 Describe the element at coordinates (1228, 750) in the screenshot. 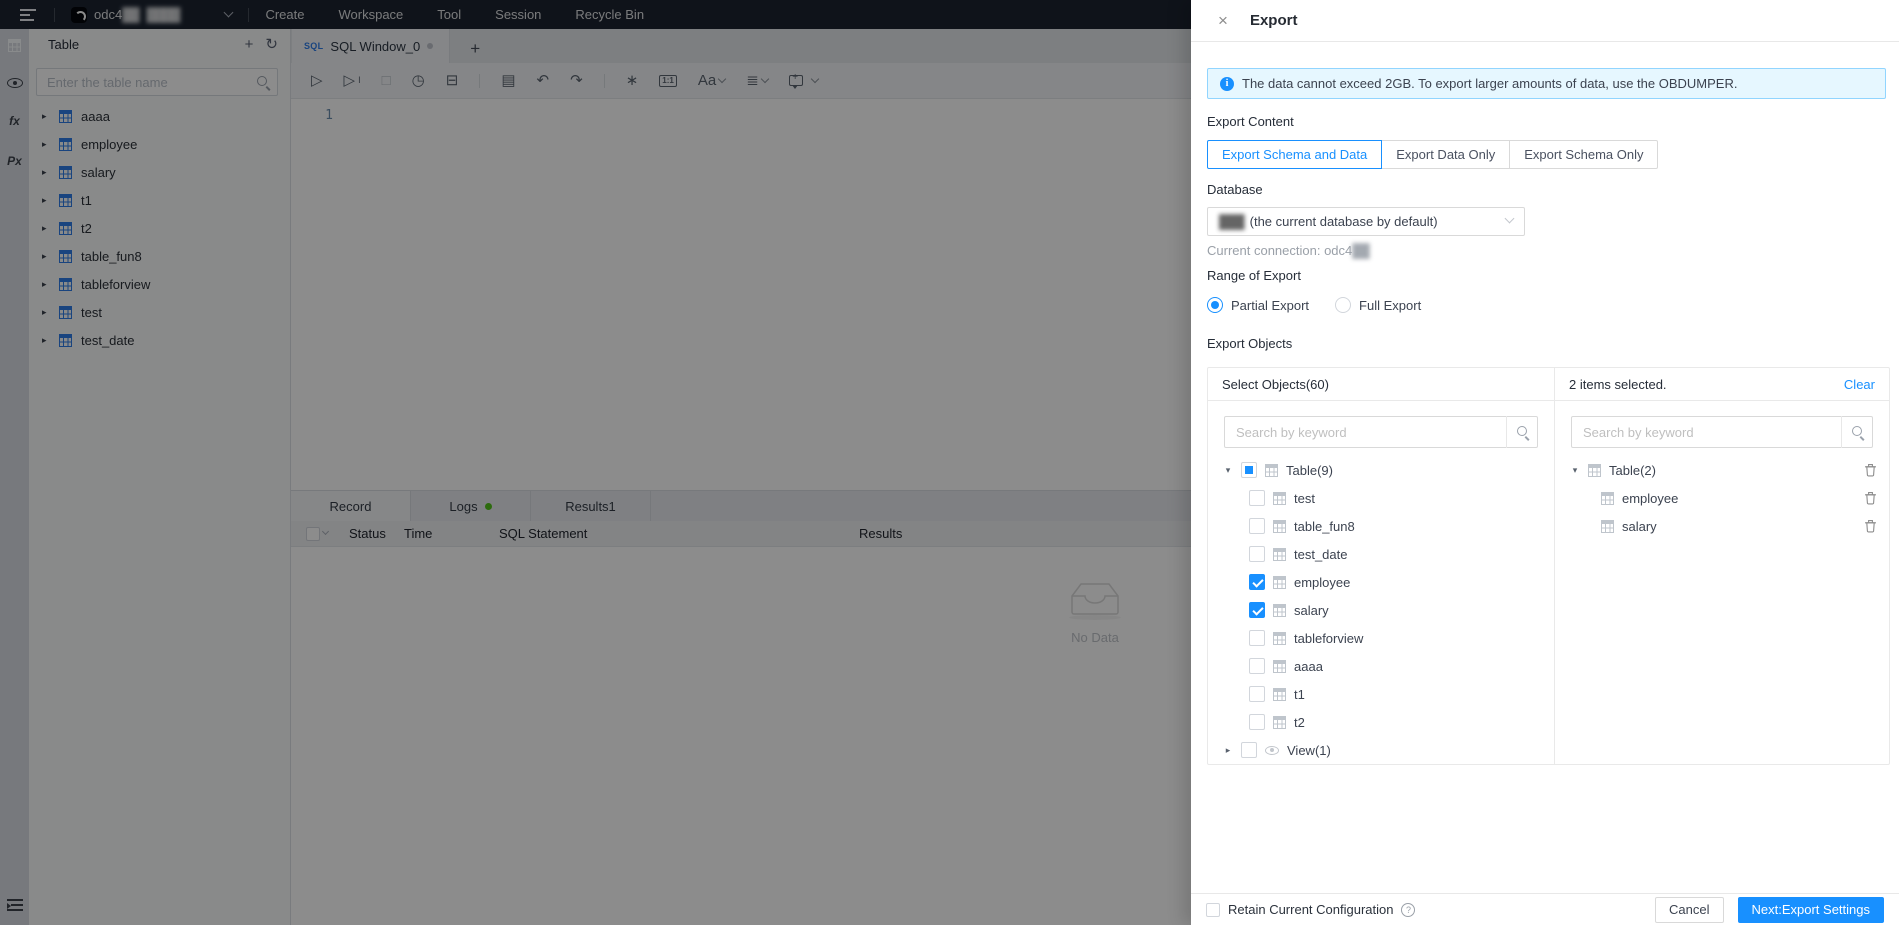

I see `caret-right-icon: ▸` at that location.